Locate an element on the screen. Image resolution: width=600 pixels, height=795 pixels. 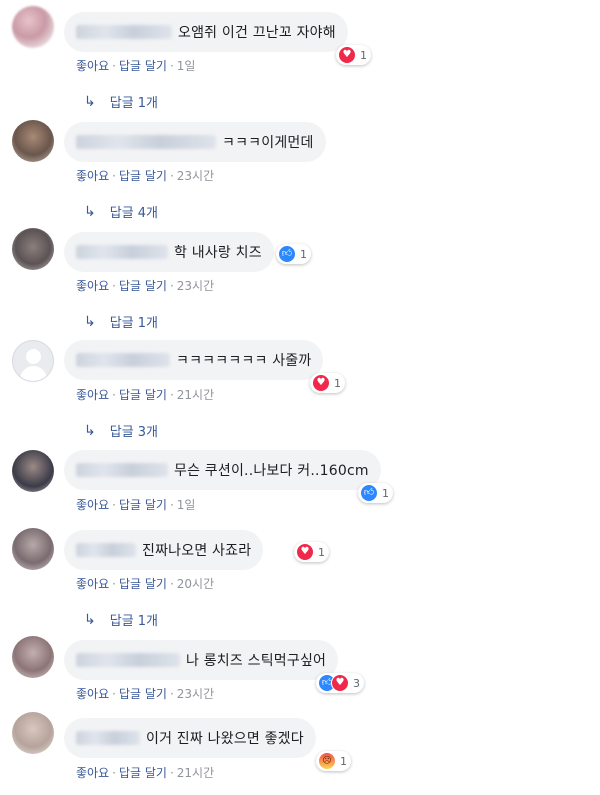
replies-count: 답글 4개 is located at coordinates (134, 213).